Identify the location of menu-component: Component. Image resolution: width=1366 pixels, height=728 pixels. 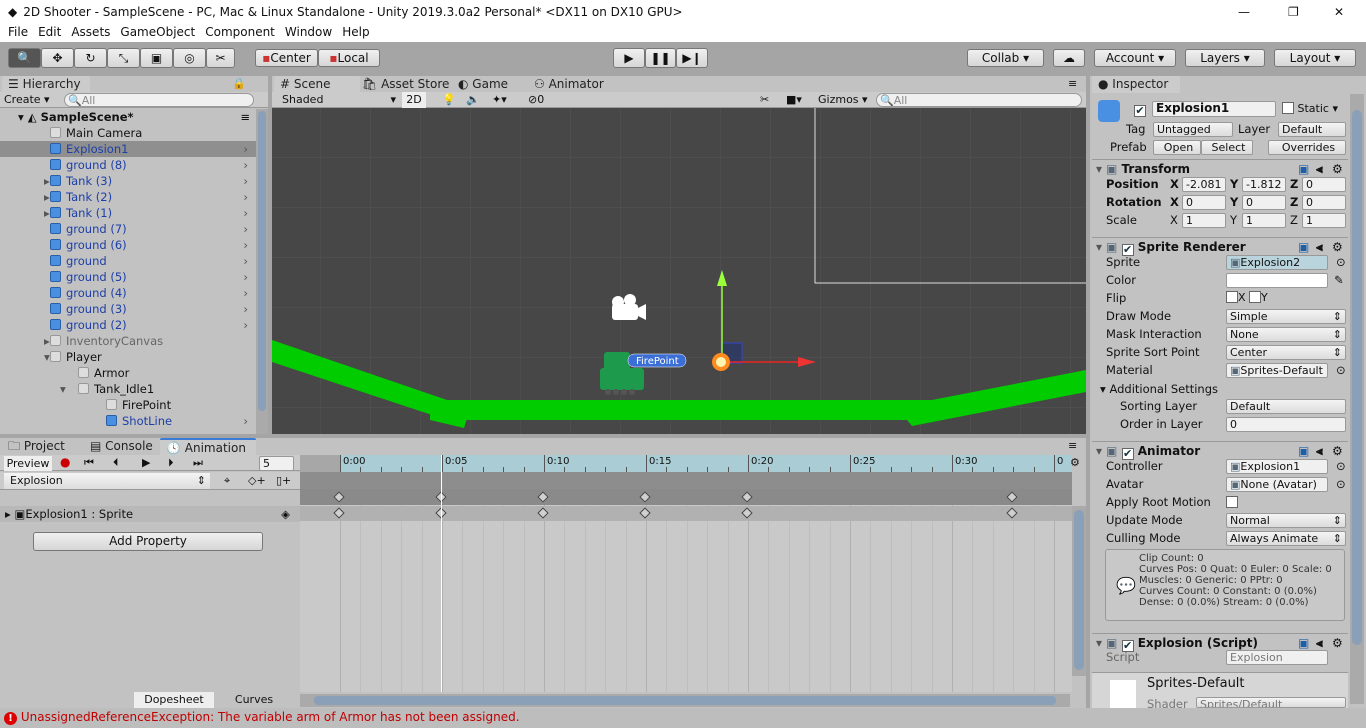
(240, 32).